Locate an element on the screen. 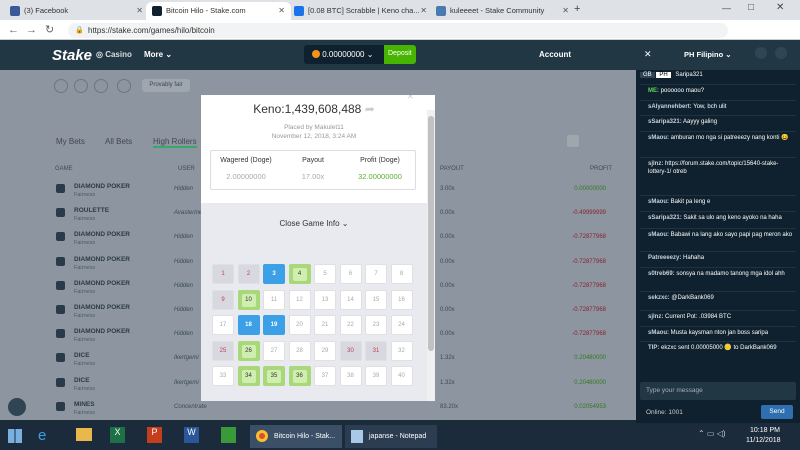  nav-casino: ◎ Casino is located at coordinates (114, 54).